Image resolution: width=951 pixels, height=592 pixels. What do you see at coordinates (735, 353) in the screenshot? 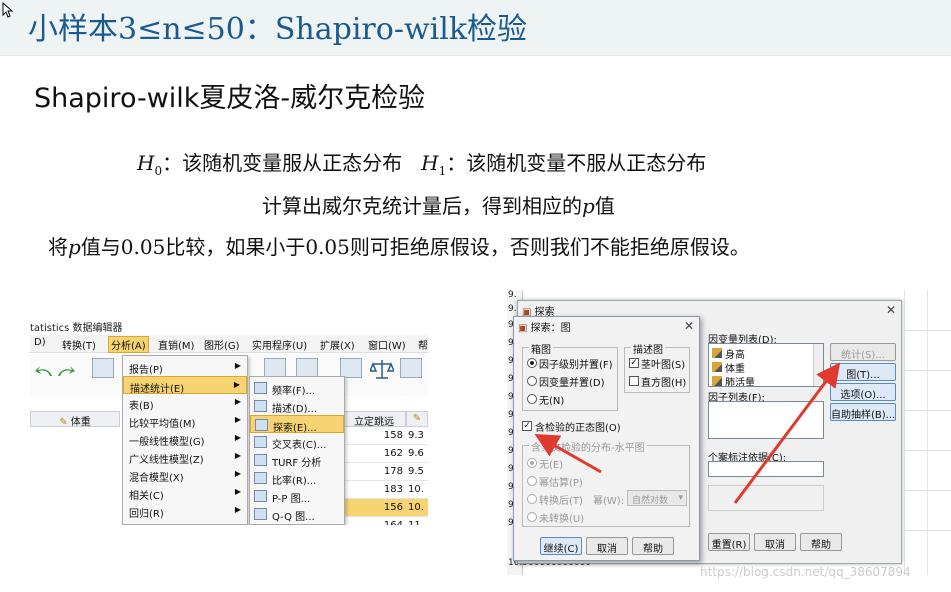
I see `list-item: 身高` at bounding box center [735, 353].